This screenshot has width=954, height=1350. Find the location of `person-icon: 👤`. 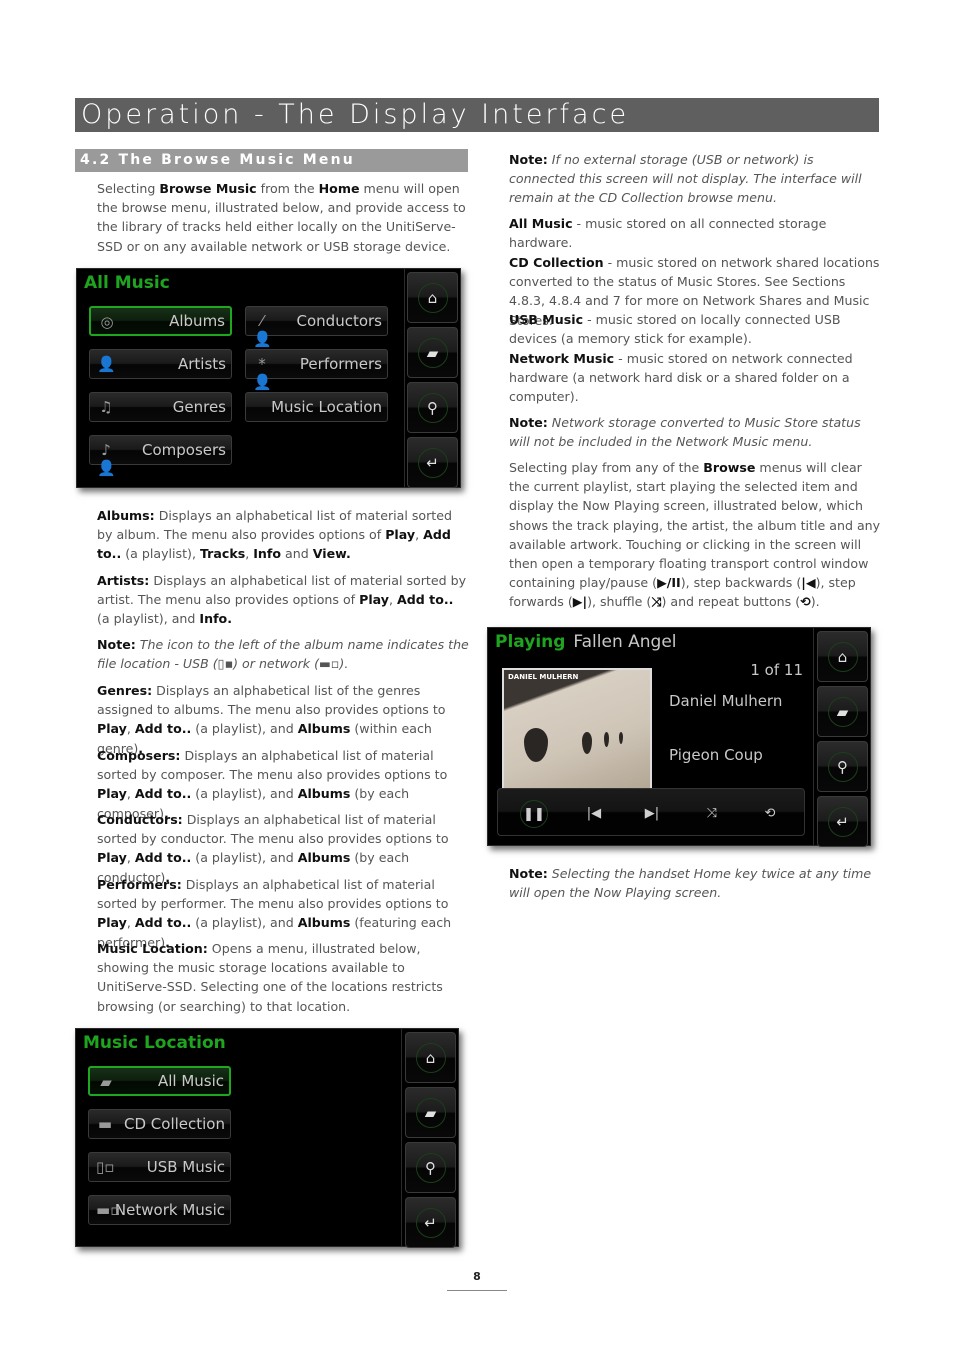

person-icon: 👤 is located at coordinates (106, 364).